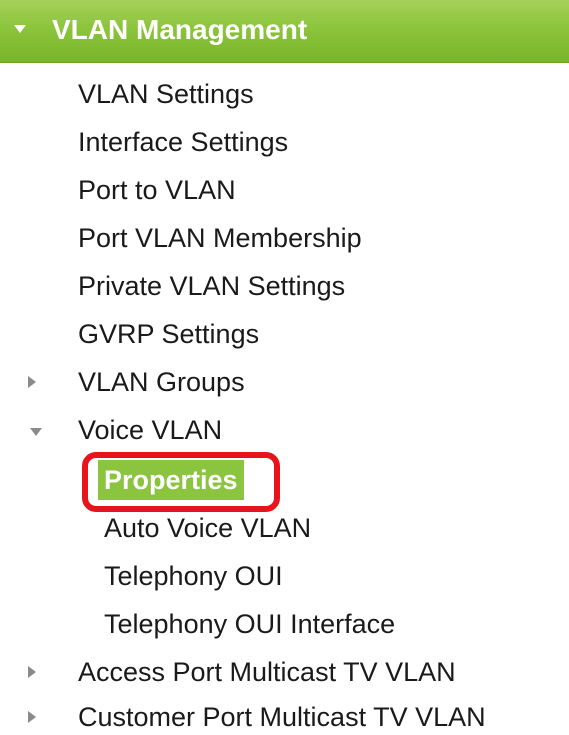 The image size is (569, 735). What do you see at coordinates (166, 94) in the screenshot?
I see `menu-item-vlan-settings: VLAN Settings` at bounding box center [166, 94].